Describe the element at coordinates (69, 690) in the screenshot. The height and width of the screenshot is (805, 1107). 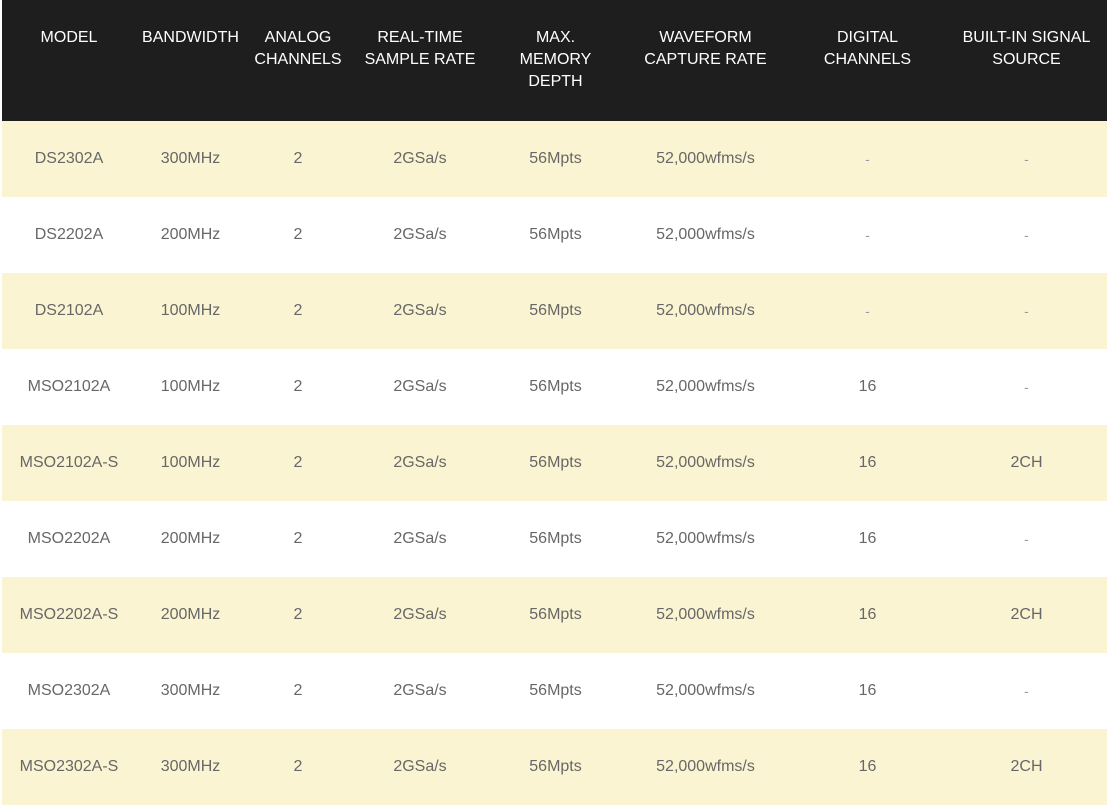
I see `cell-model: MSO2302A` at that location.